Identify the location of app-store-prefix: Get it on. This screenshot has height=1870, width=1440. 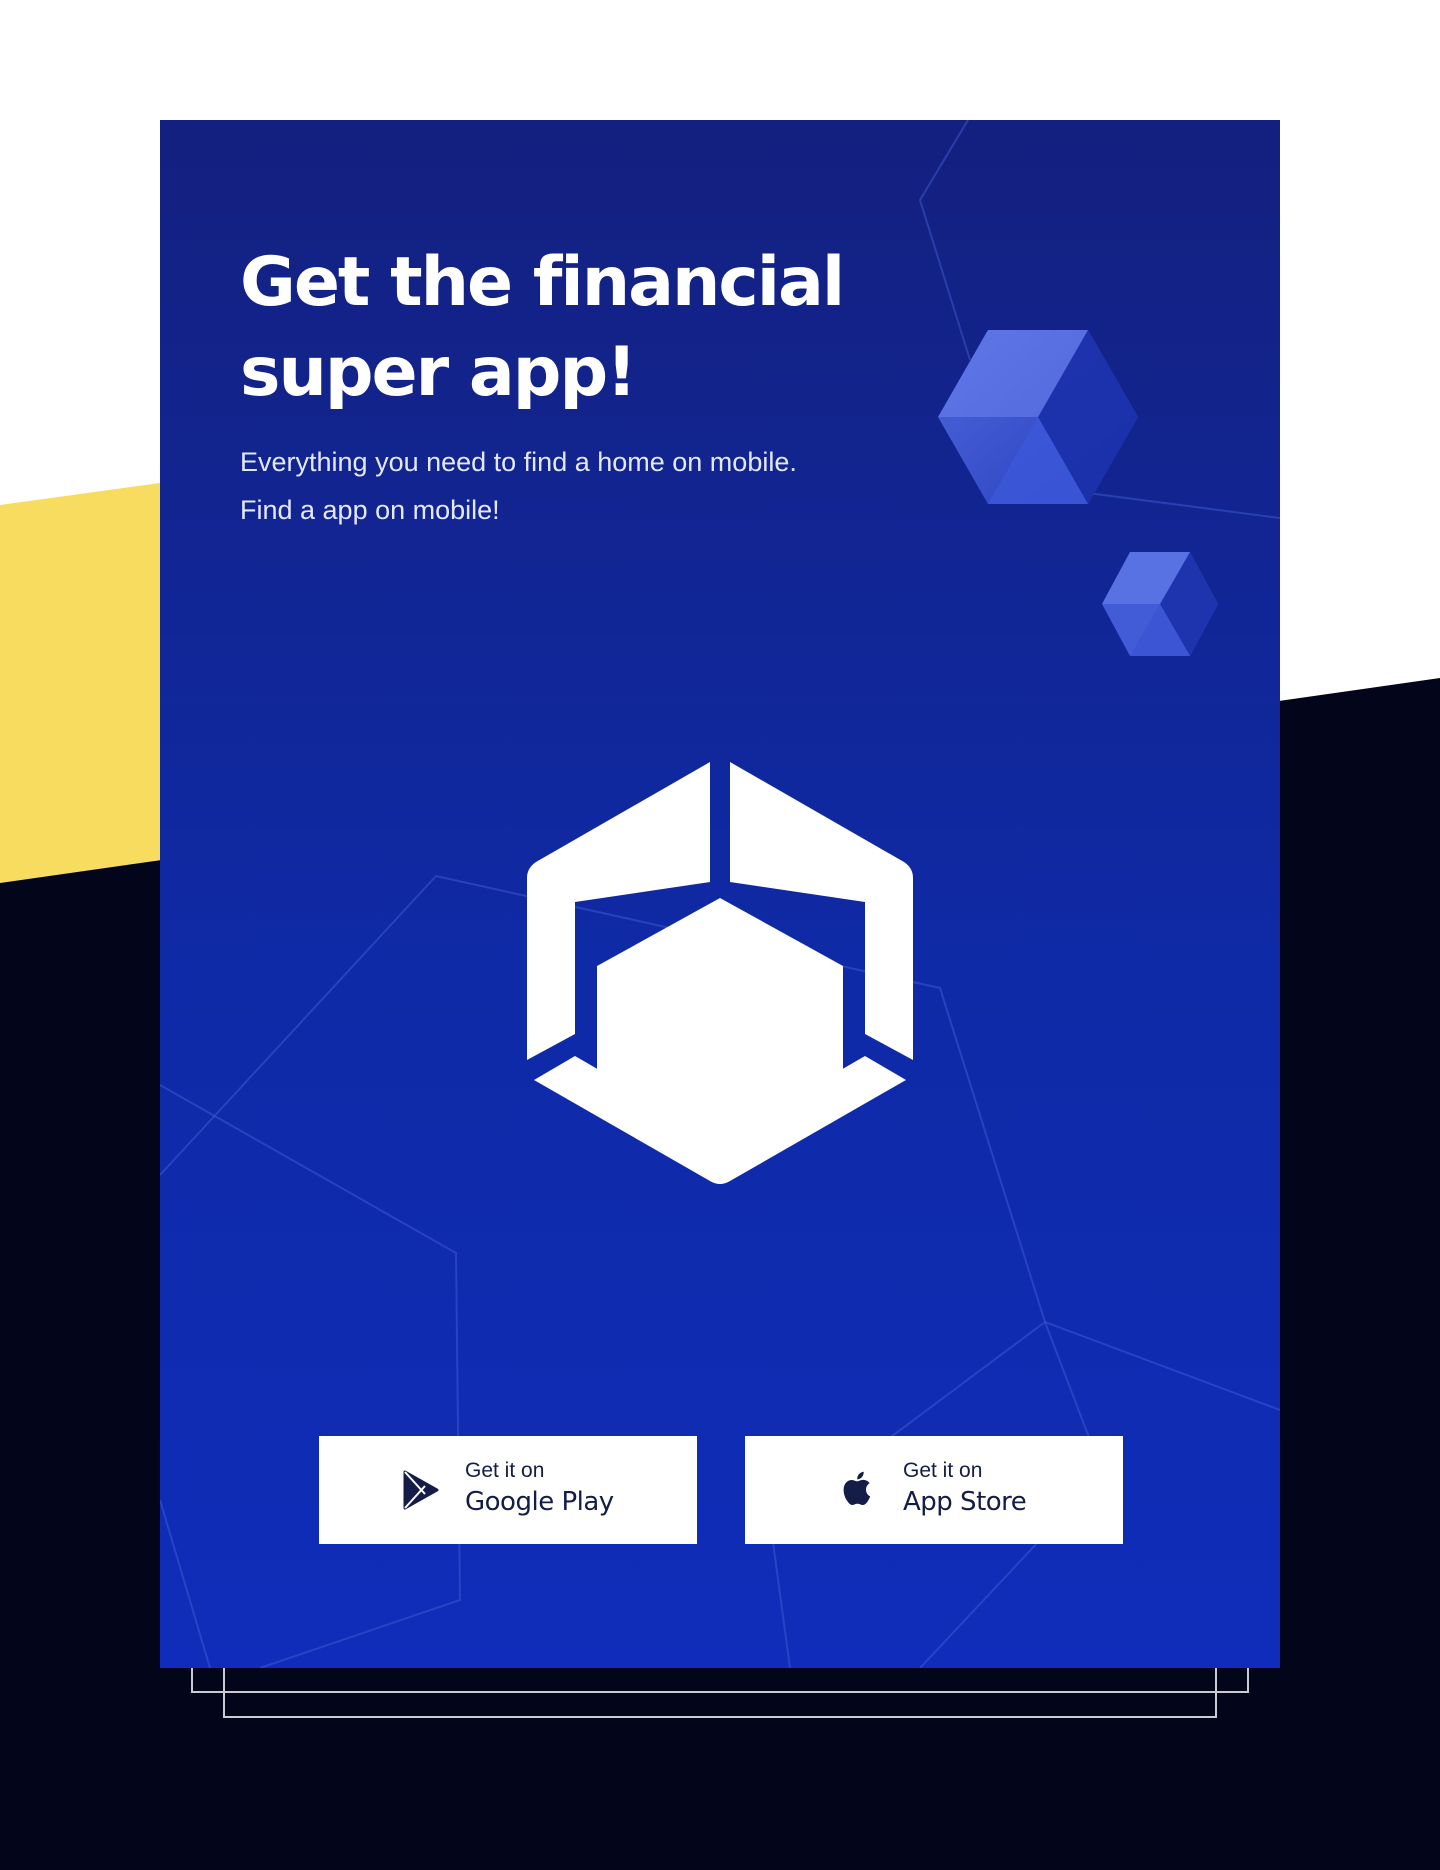
(943, 1470).